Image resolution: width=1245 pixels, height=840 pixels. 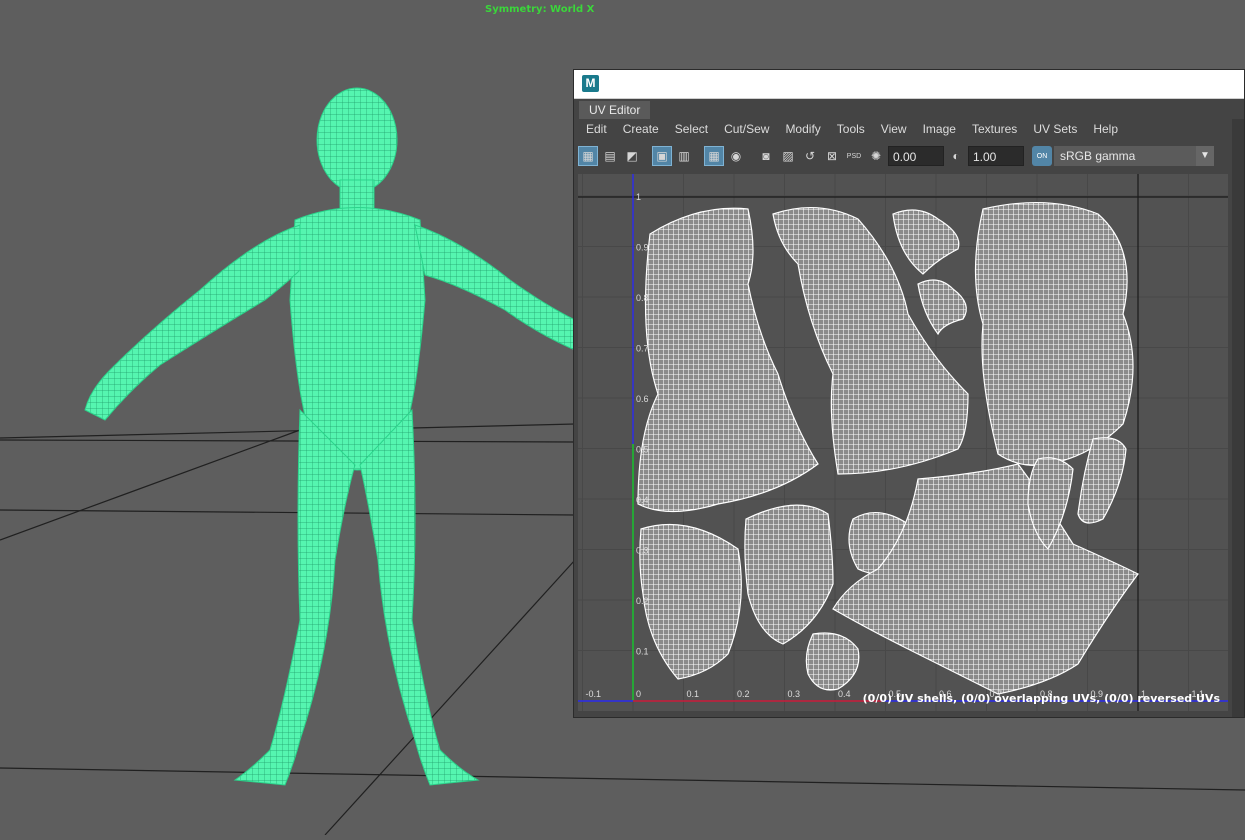 I want to click on u-tick-label: 0.4, so click(x=844, y=694).